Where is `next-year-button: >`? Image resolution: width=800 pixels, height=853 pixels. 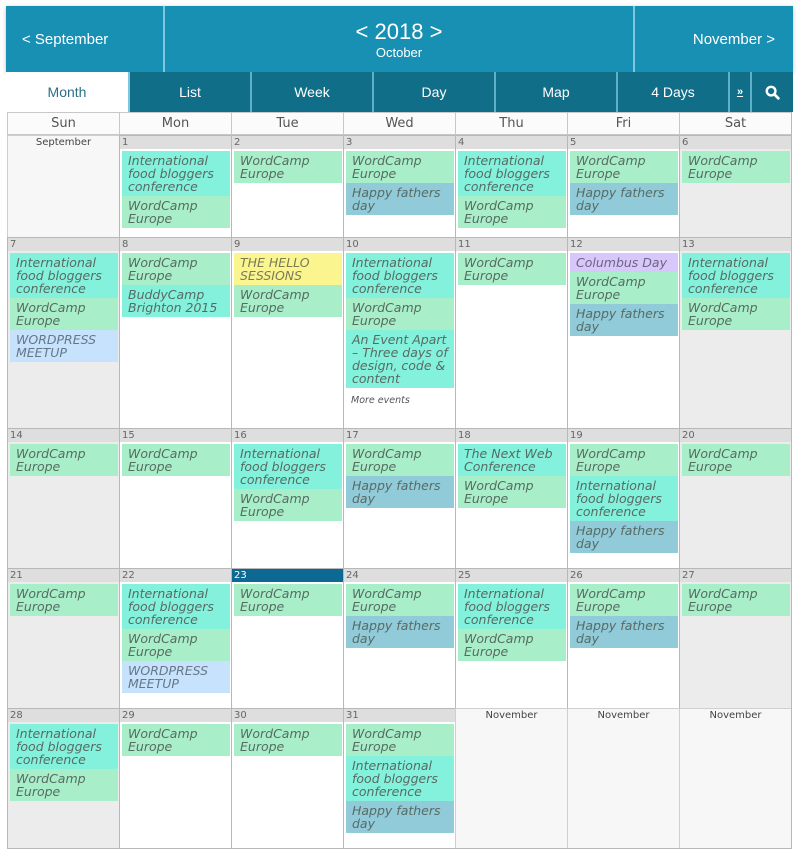
next-year-button: > is located at coordinates (436, 31).